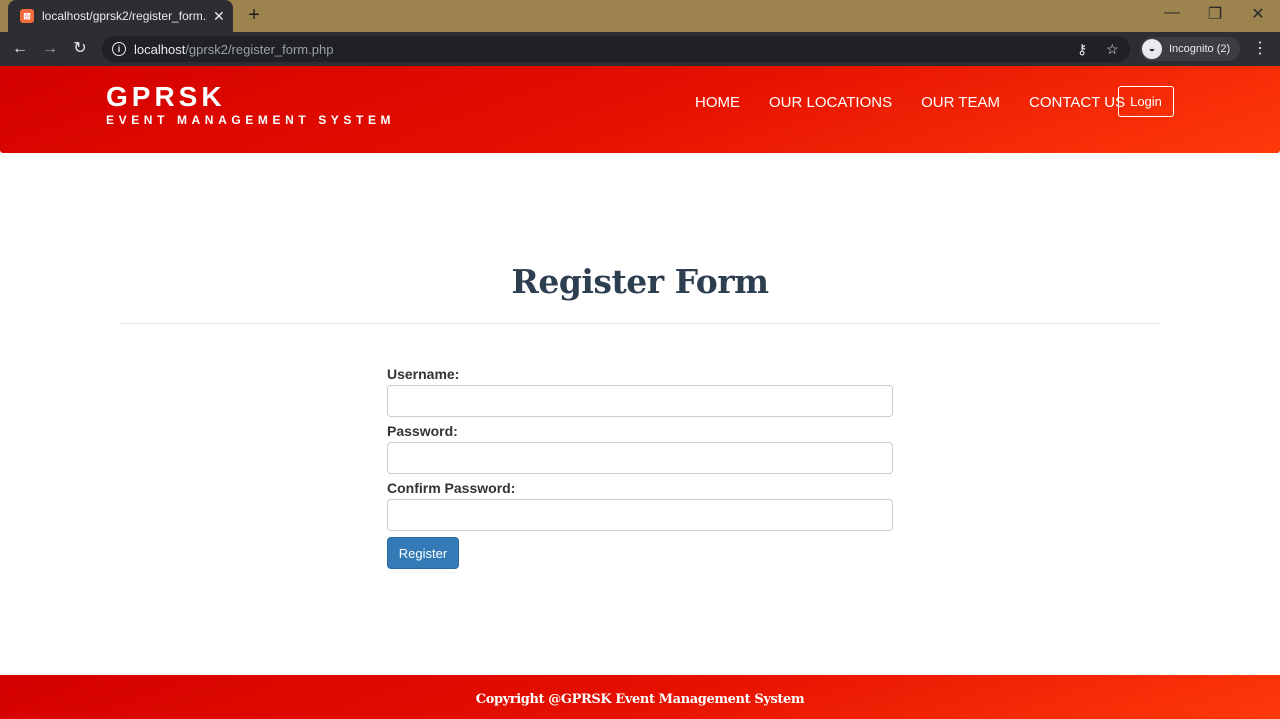 The image size is (1280, 719). I want to click on incognito-icon: ◒, so click(1152, 49).